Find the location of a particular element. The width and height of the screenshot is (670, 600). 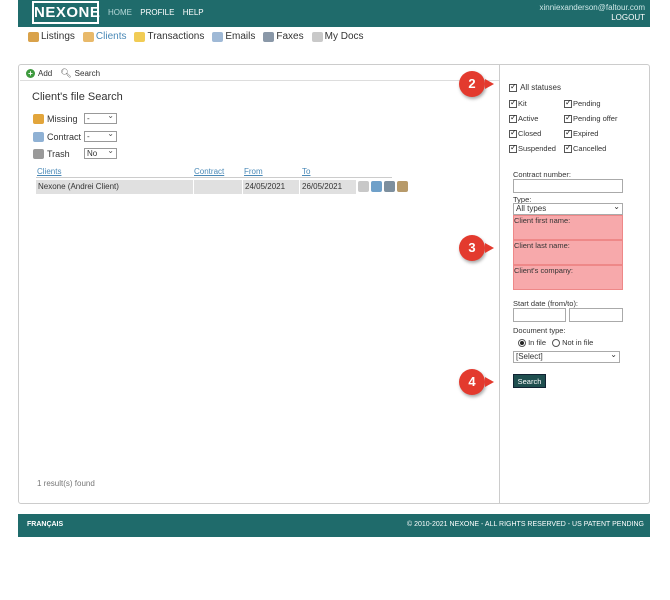

filter-trash-label: Trash is located at coordinates (58, 153).